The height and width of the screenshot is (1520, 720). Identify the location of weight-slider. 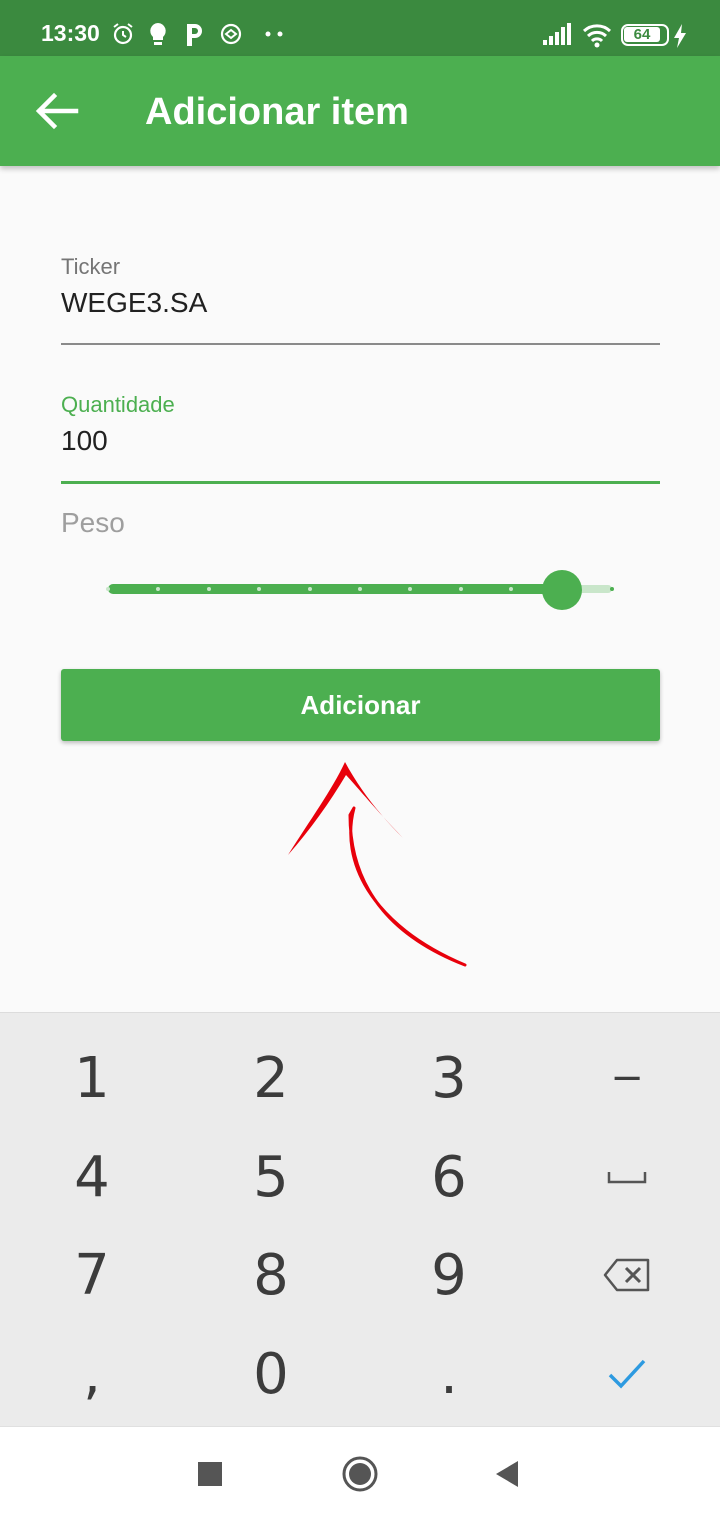
(360, 590).